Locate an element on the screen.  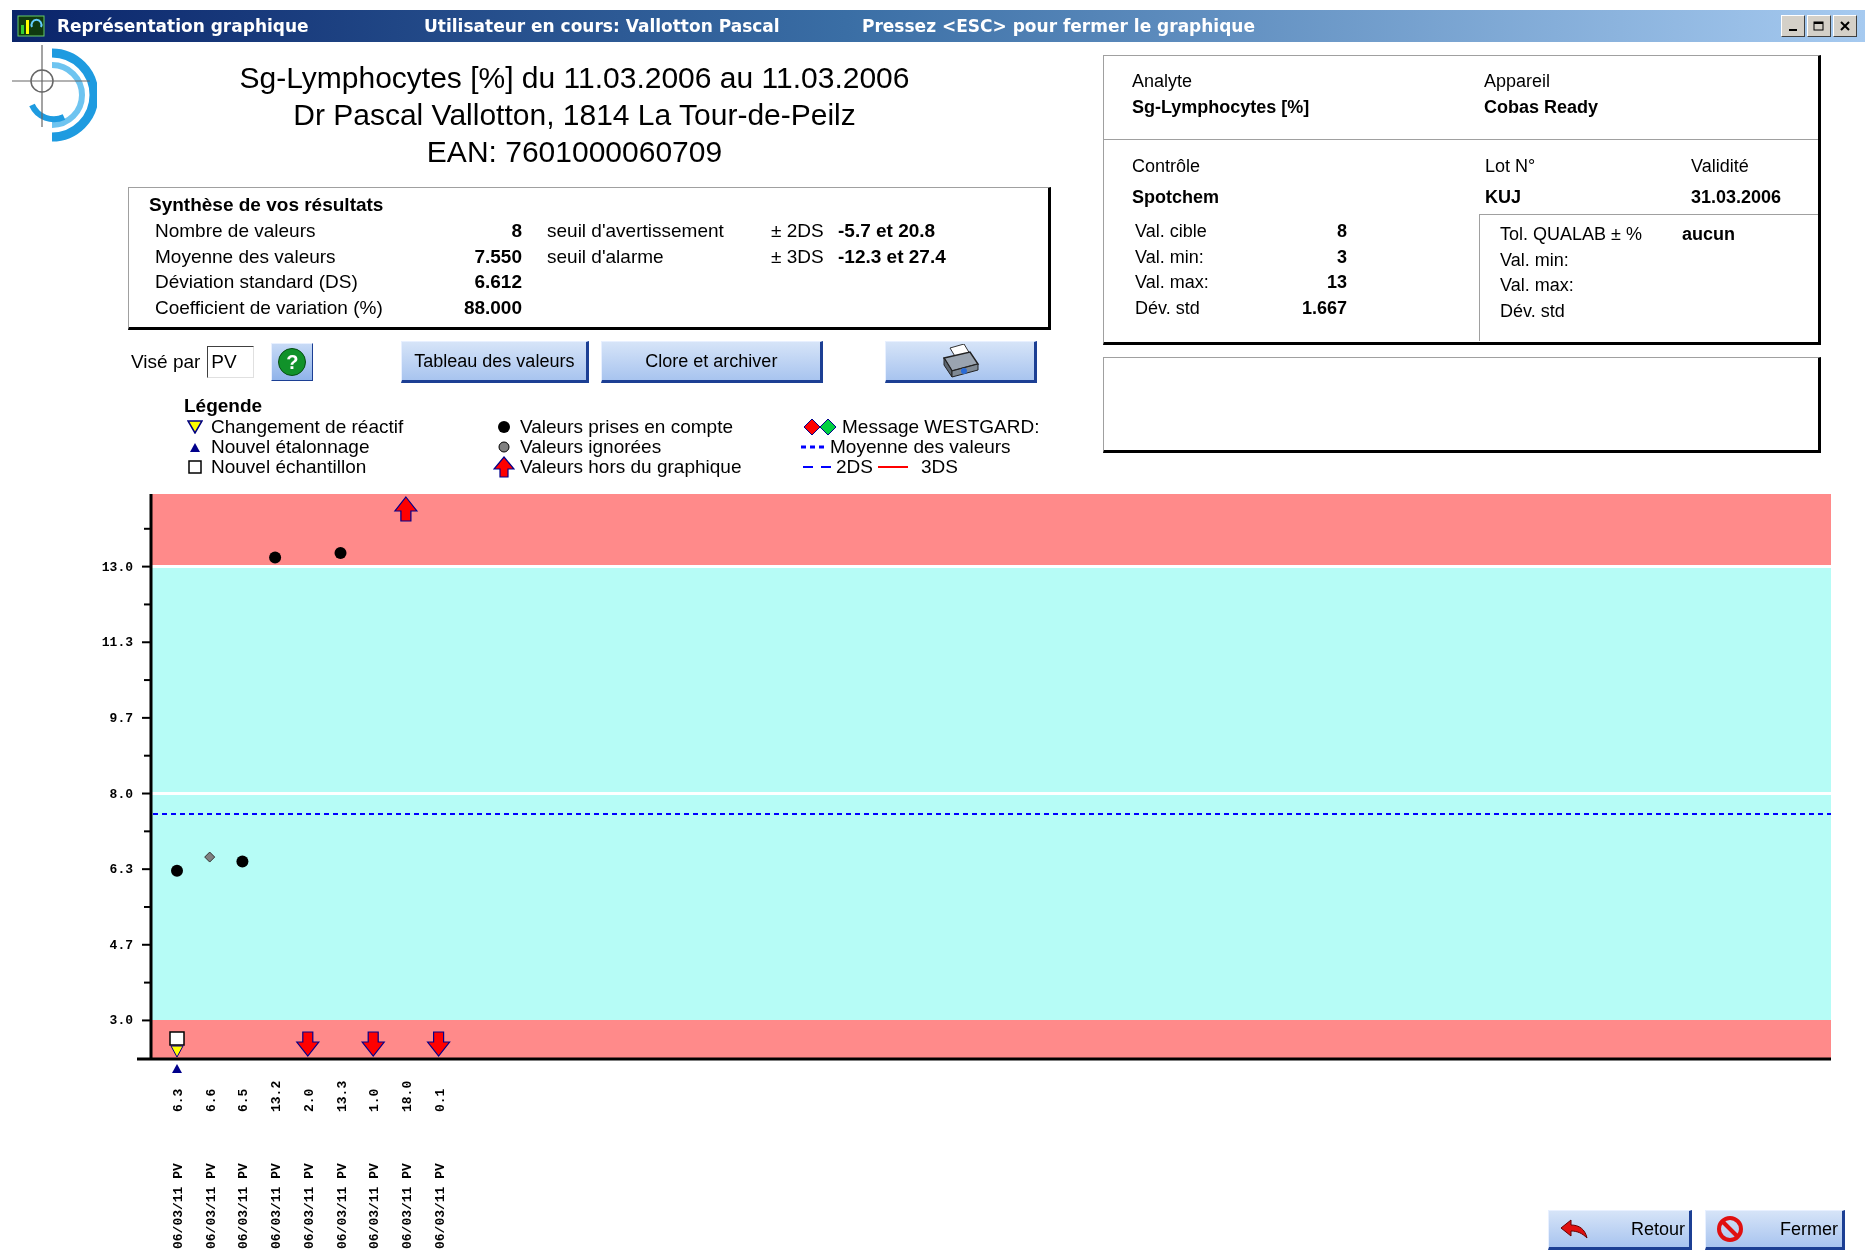
maximize-button is located at coordinates (1819, 26).